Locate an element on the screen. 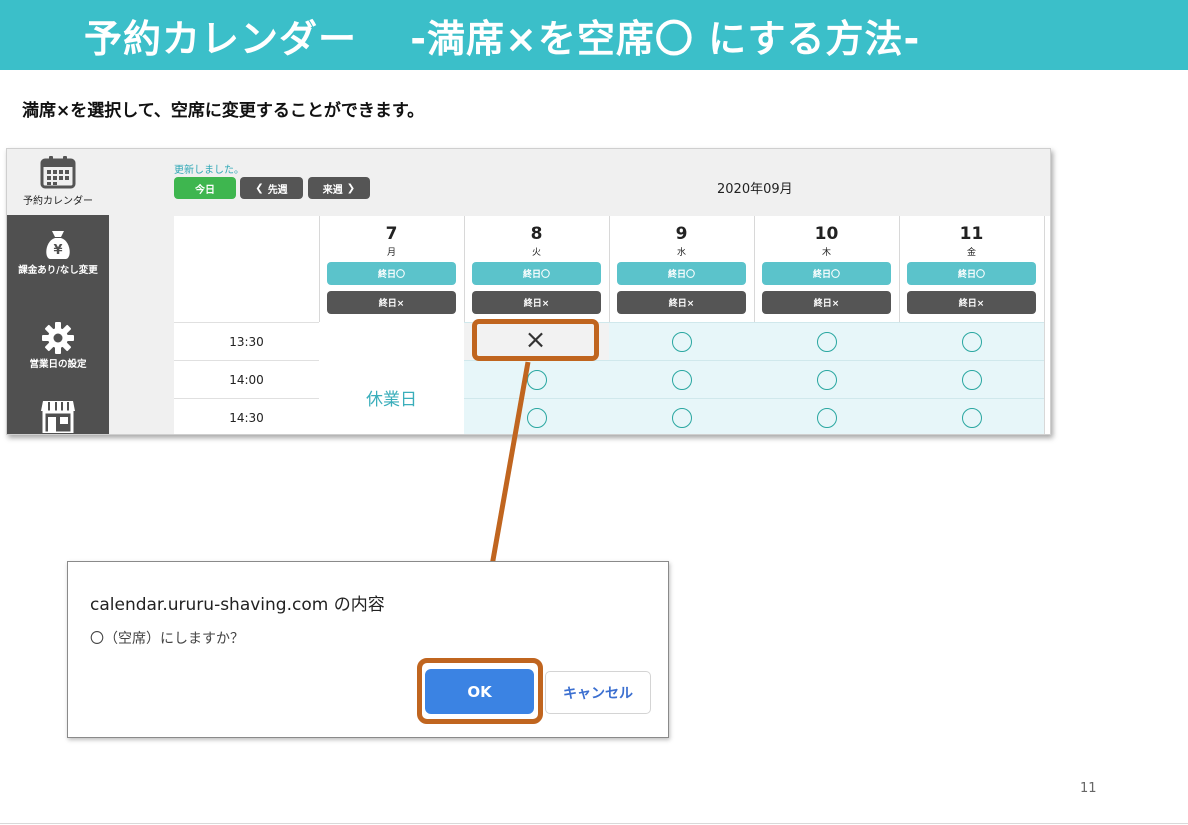 This screenshot has width=1188, height=825. footer-divider is located at coordinates (594, 823).